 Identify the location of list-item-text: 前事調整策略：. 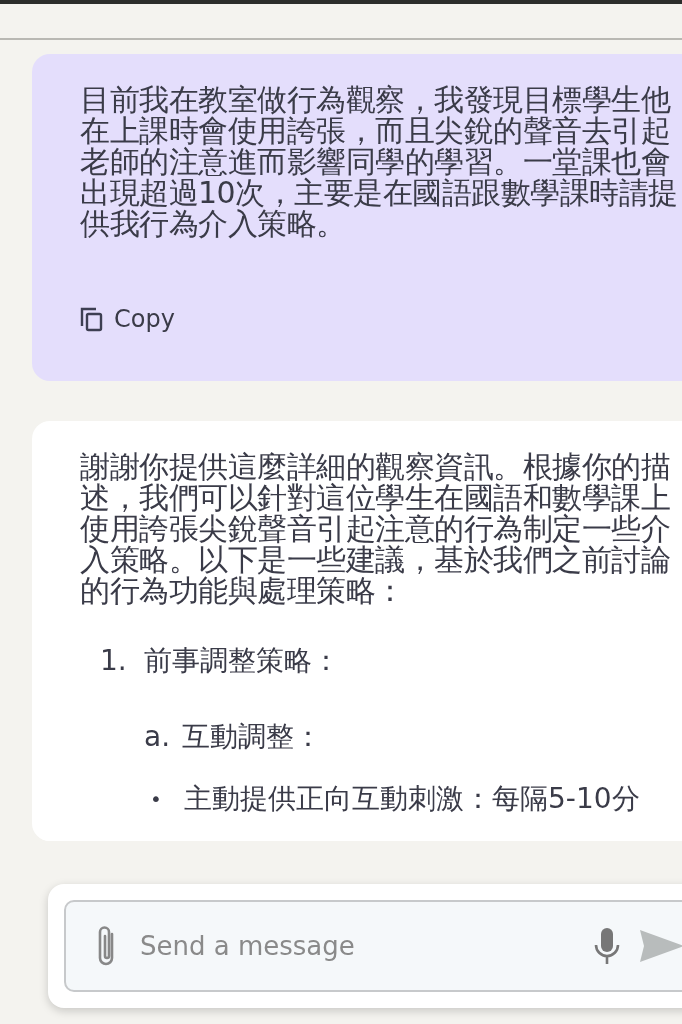
(242, 661).